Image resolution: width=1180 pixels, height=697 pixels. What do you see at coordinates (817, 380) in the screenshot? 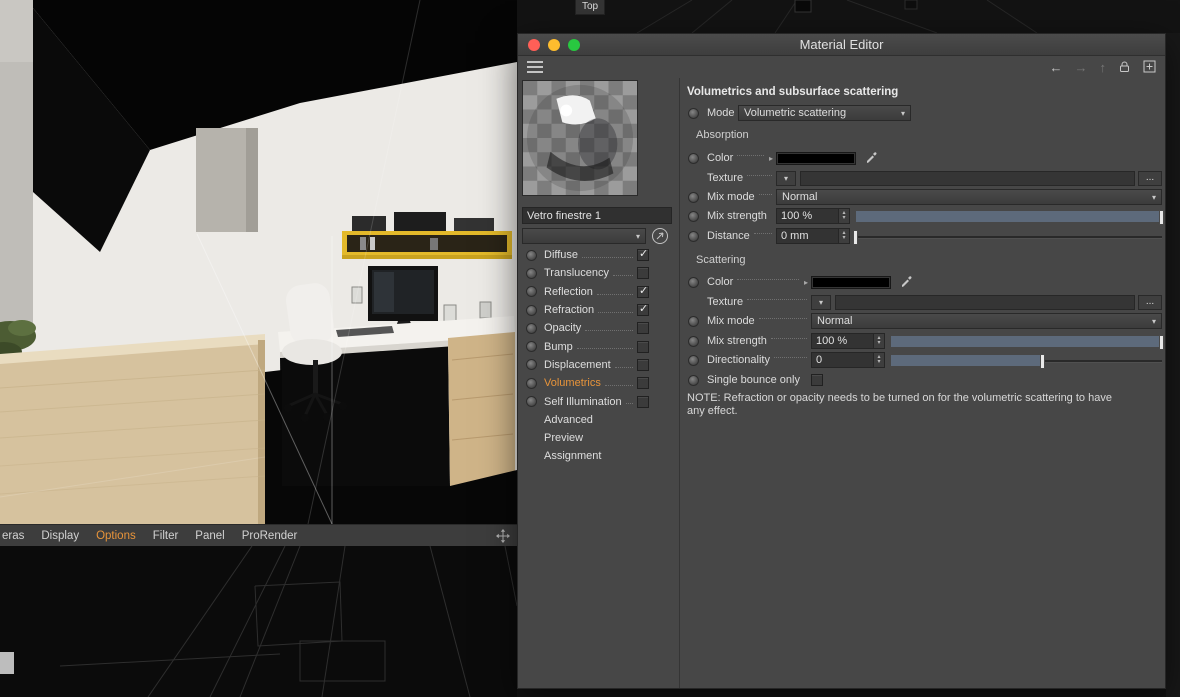
I see `single-bounce-checkbox` at bounding box center [817, 380].